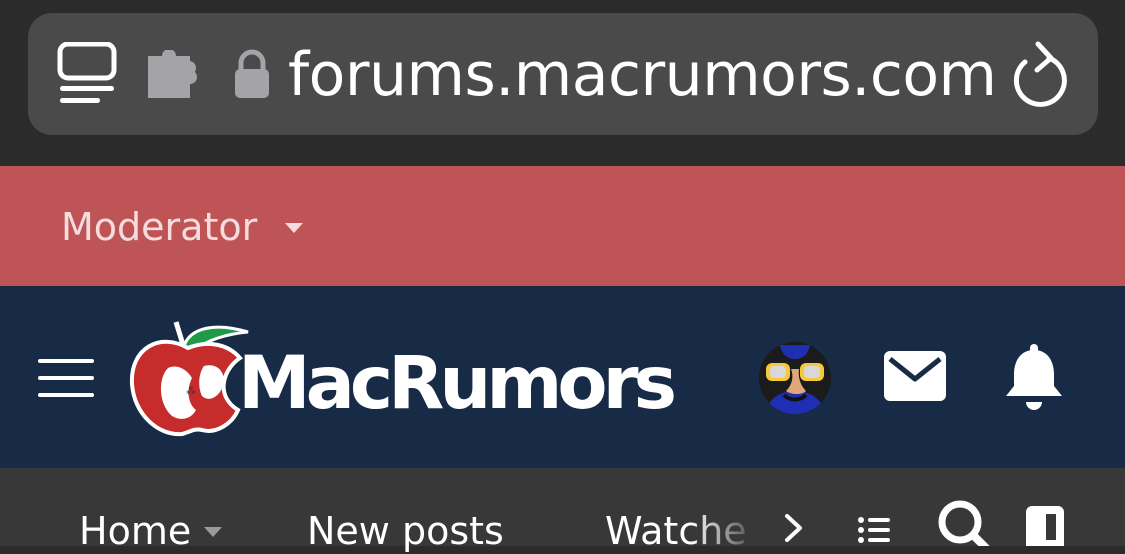 The image size is (1125, 554). What do you see at coordinates (252, 73) in the screenshot?
I see `lock-icon` at bounding box center [252, 73].